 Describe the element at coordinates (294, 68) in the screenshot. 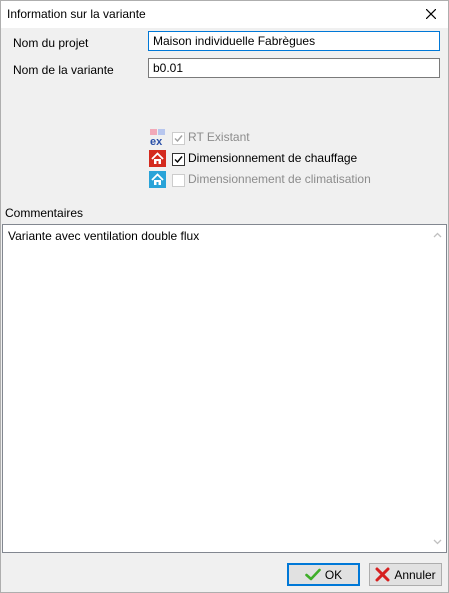

I see `variant-name-input` at that location.